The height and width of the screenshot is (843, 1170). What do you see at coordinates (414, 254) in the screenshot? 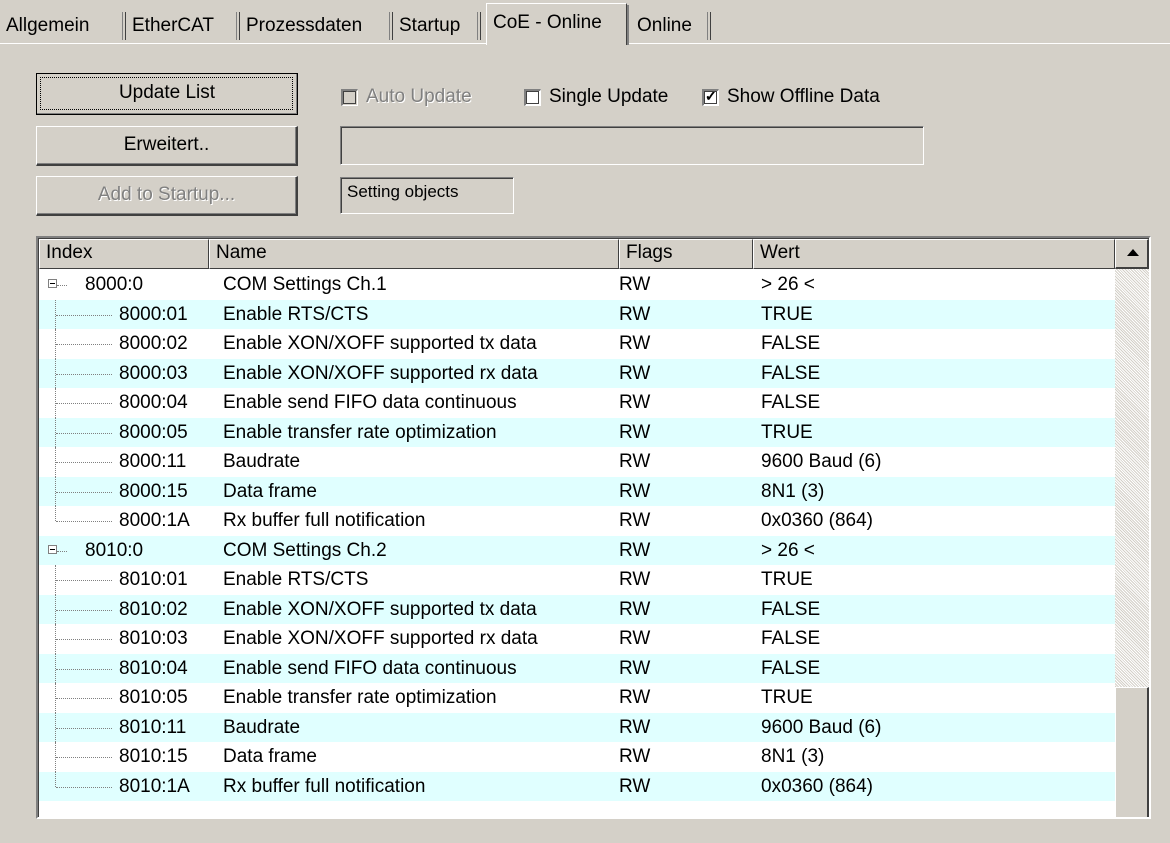
I see `column-header-name: Name` at bounding box center [414, 254].